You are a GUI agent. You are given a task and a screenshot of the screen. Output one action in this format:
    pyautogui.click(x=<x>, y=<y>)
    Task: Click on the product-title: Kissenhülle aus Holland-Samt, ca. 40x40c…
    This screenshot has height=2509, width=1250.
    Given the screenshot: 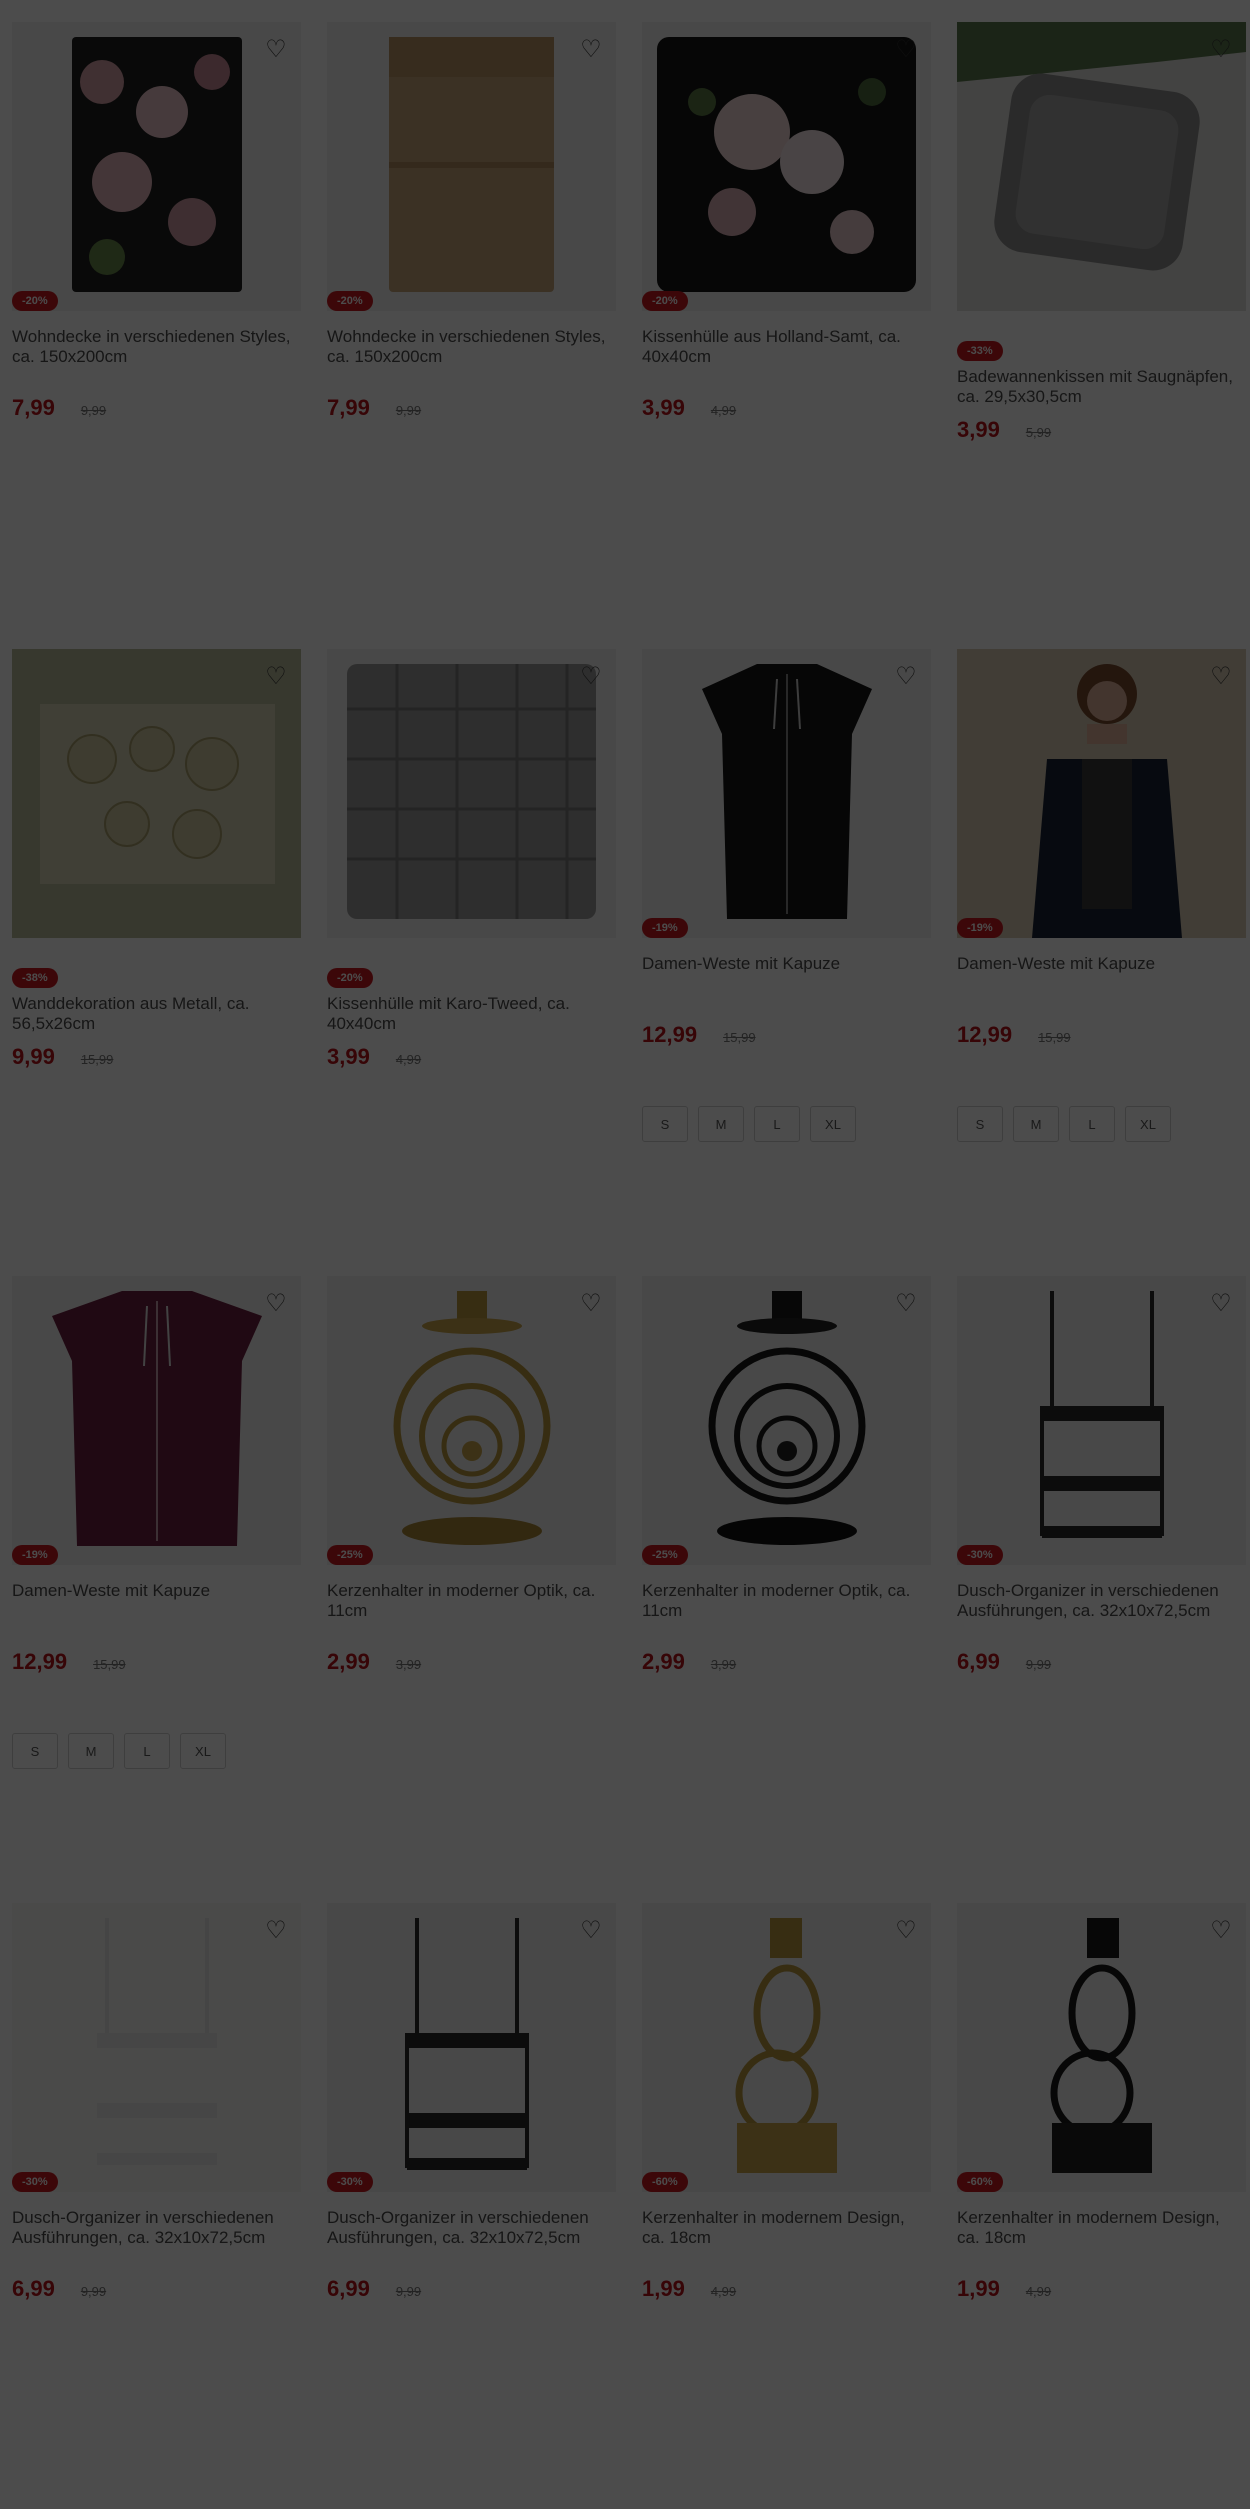 What is the action you would take?
    pyautogui.click(x=786, y=347)
    